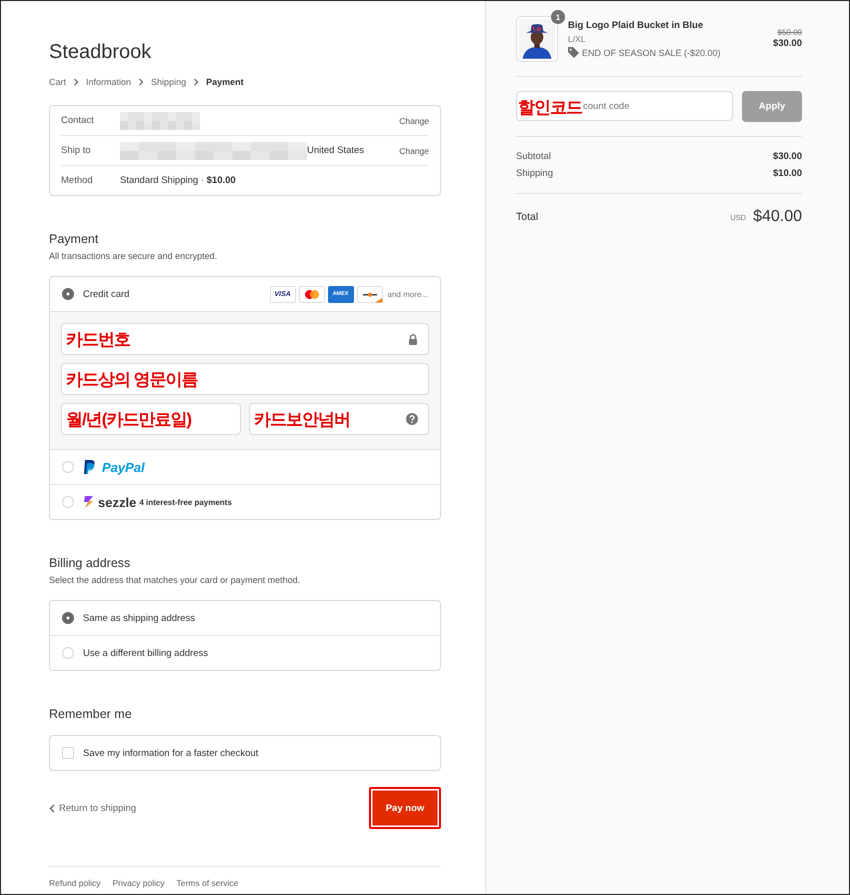 This screenshot has height=895, width=850. What do you see at coordinates (106, 294) in the screenshot?
I see `payment-option-label: Credit card` at bounding box center [106, 294].